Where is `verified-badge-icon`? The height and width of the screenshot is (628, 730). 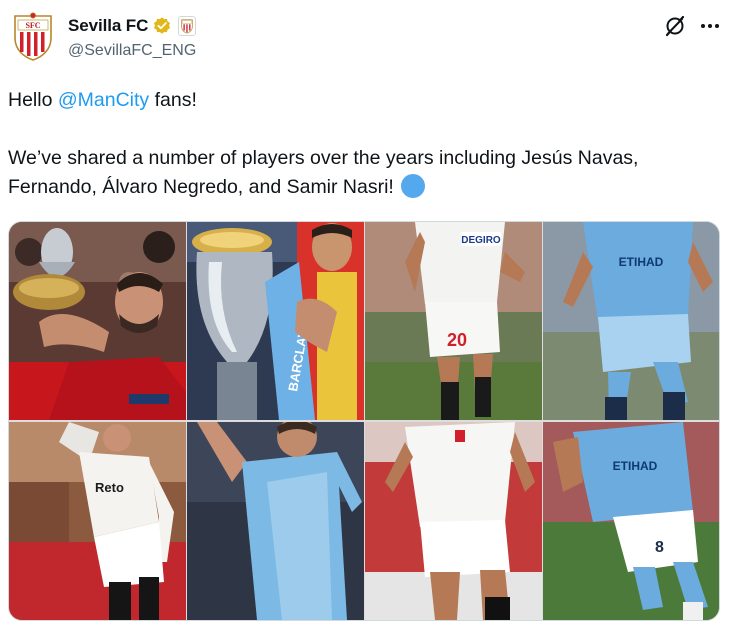
verified-badge-icon is located at coordinates (162, 26).